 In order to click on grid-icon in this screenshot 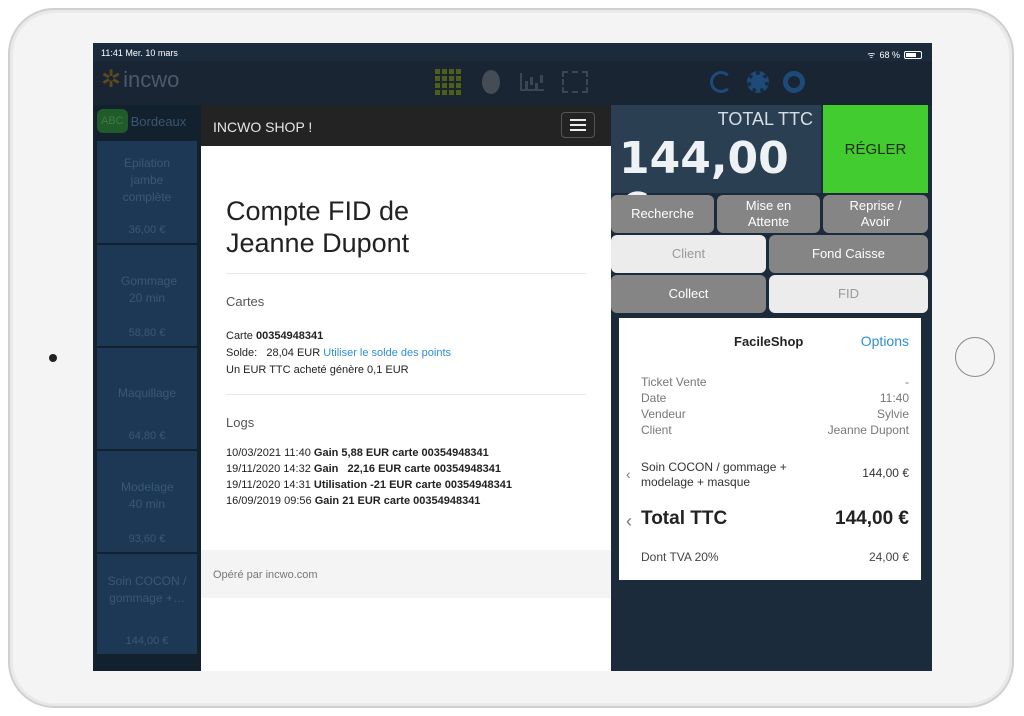, I will do `click(448, 82)`.